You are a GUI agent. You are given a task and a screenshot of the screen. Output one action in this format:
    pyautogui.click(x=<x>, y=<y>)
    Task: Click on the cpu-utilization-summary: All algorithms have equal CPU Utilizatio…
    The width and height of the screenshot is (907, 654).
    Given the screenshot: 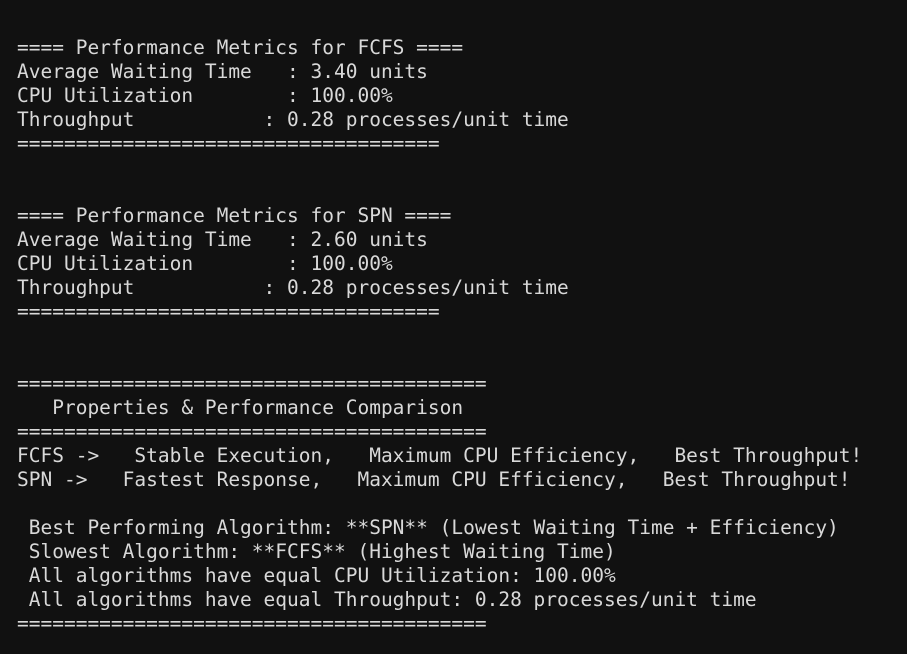 What is the action you would take?
    pyautogui.click(x=316, y=575)
    